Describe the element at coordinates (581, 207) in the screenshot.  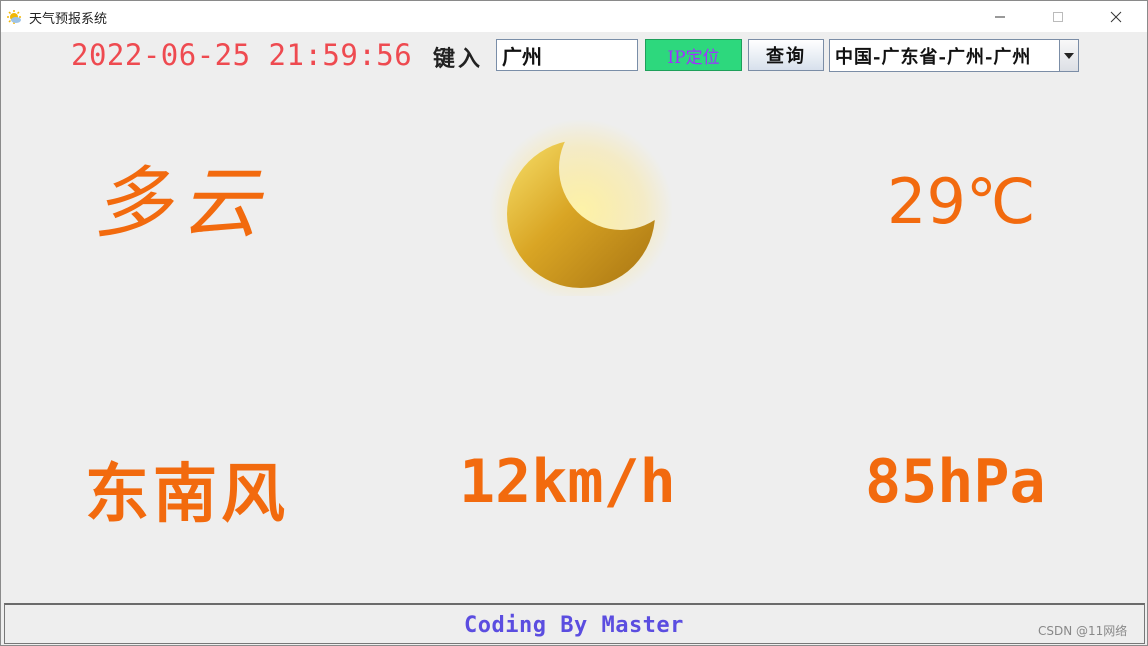
I see `moon-icon` at that location.